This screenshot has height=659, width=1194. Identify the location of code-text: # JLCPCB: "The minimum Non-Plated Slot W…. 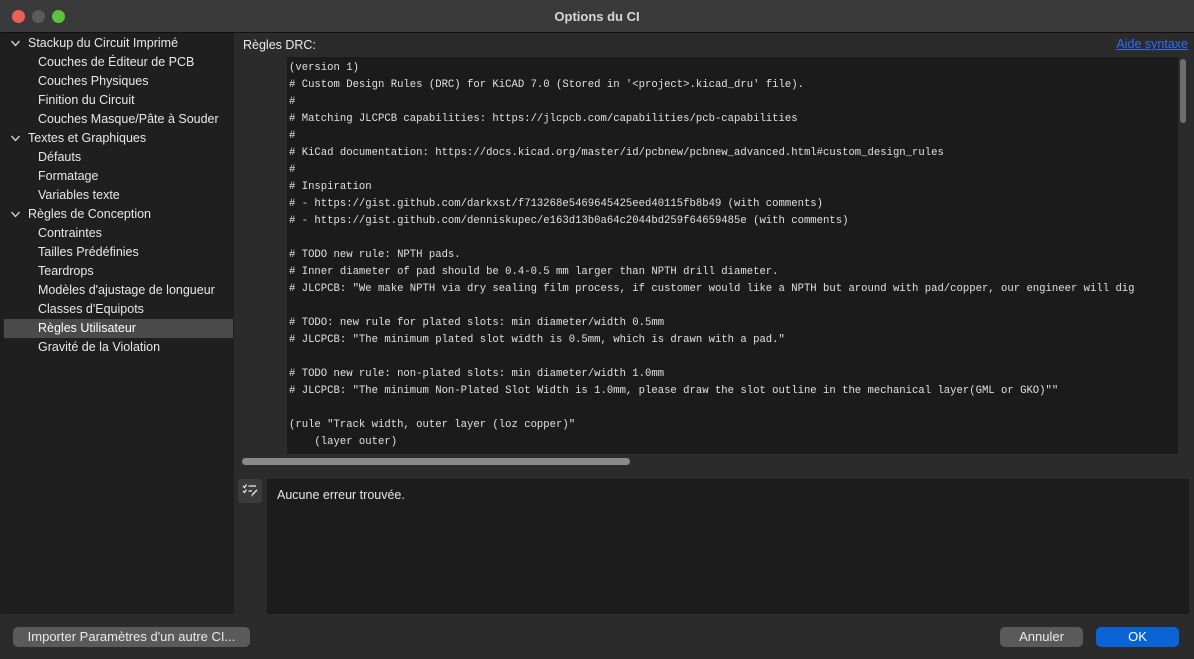
(674, 391).